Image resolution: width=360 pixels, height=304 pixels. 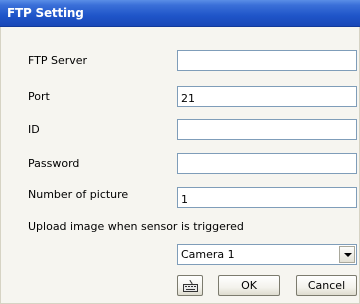 I want to click on camera-select-value: Camera 1, so click(x=208, y=254).